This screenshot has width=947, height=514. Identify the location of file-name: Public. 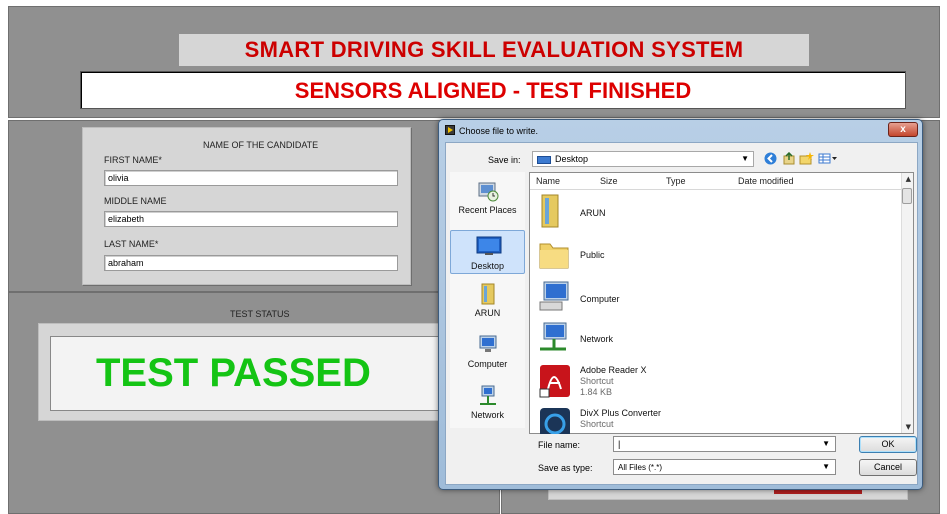
(592, 255).